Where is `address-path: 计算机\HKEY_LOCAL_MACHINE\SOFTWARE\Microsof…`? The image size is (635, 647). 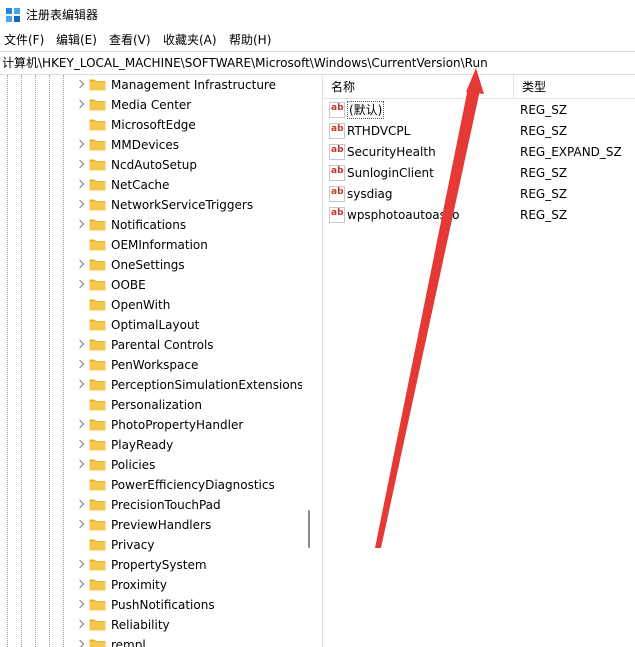
address-path: 计算机\HKEY_LOCAL_MACHINE\SOFTWARE\Microsof… is located at coordinates (245, 63).